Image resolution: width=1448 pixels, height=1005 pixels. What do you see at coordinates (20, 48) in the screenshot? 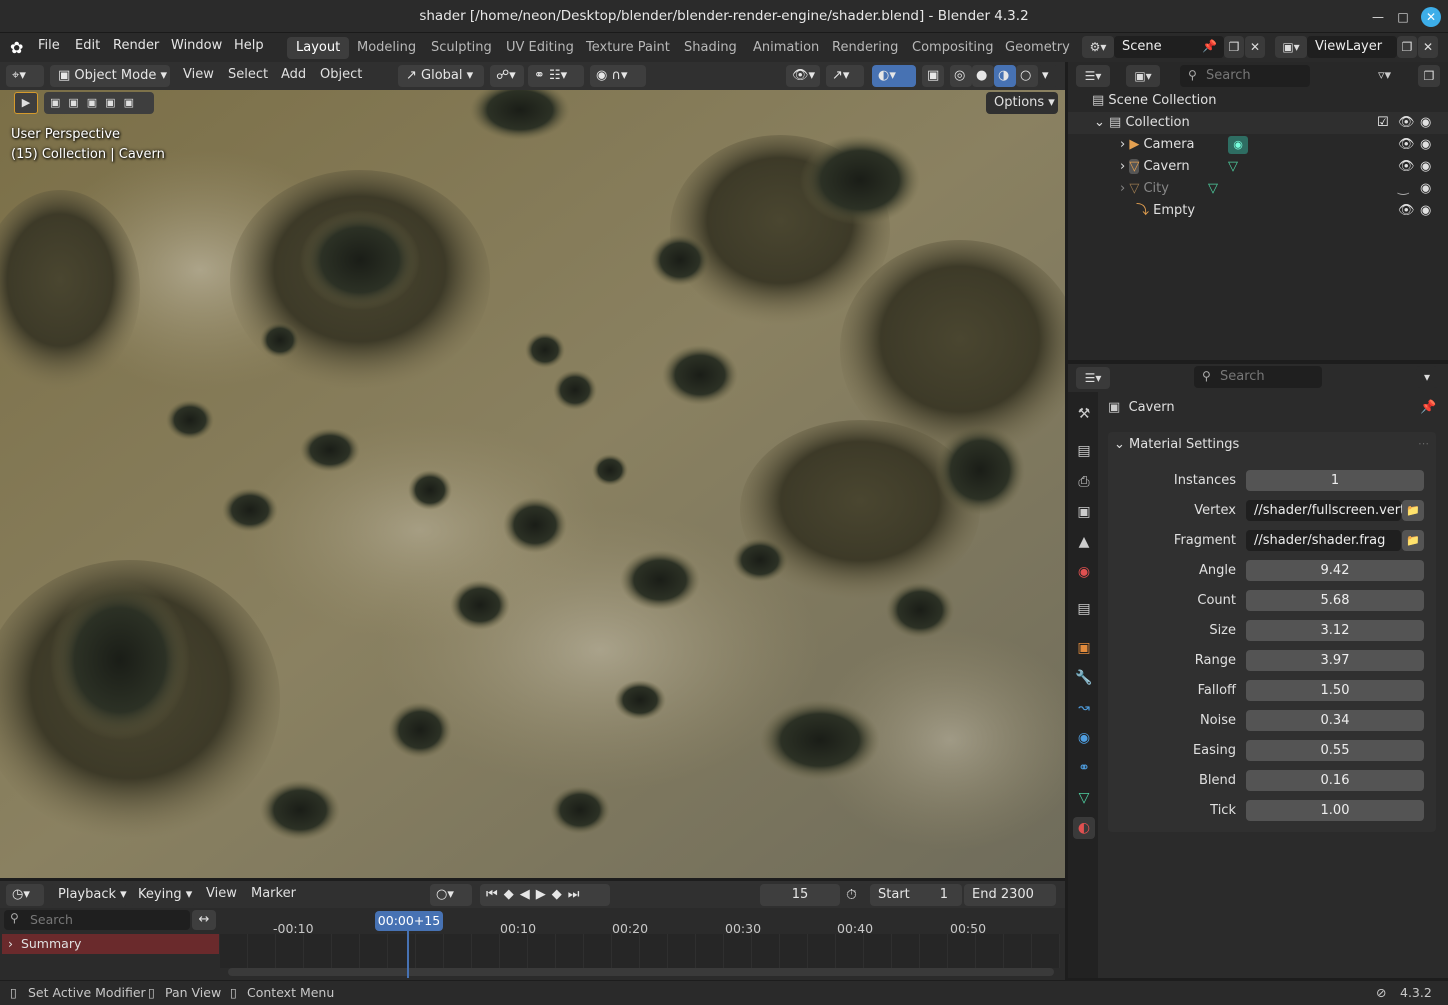
I see `blender-logo-icon: ✿` at bounding box center [20, 48].